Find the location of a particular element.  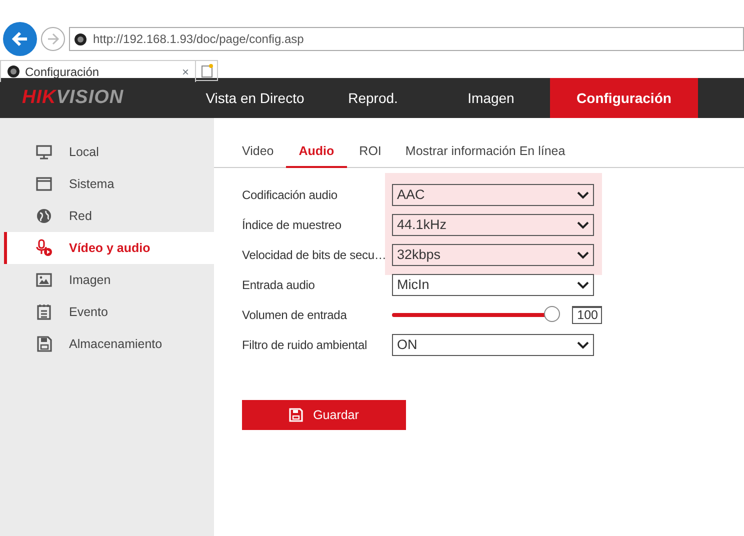

calendar-icon is located at coordinates (44, 312).